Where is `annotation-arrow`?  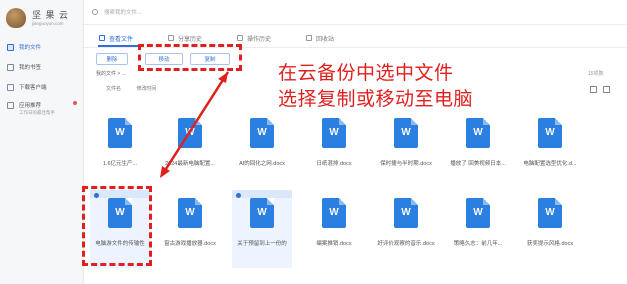
annotation-arrow is located at coordinates (195, 124).